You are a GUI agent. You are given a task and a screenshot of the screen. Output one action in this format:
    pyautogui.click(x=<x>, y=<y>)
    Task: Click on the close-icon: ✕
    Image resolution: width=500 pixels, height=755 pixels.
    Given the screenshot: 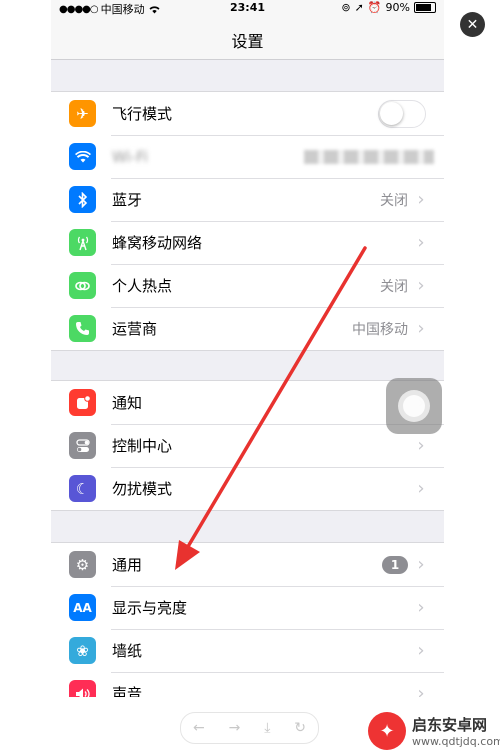 What is the action you would take?
    pyautogui.click(x=472, y=24)
    